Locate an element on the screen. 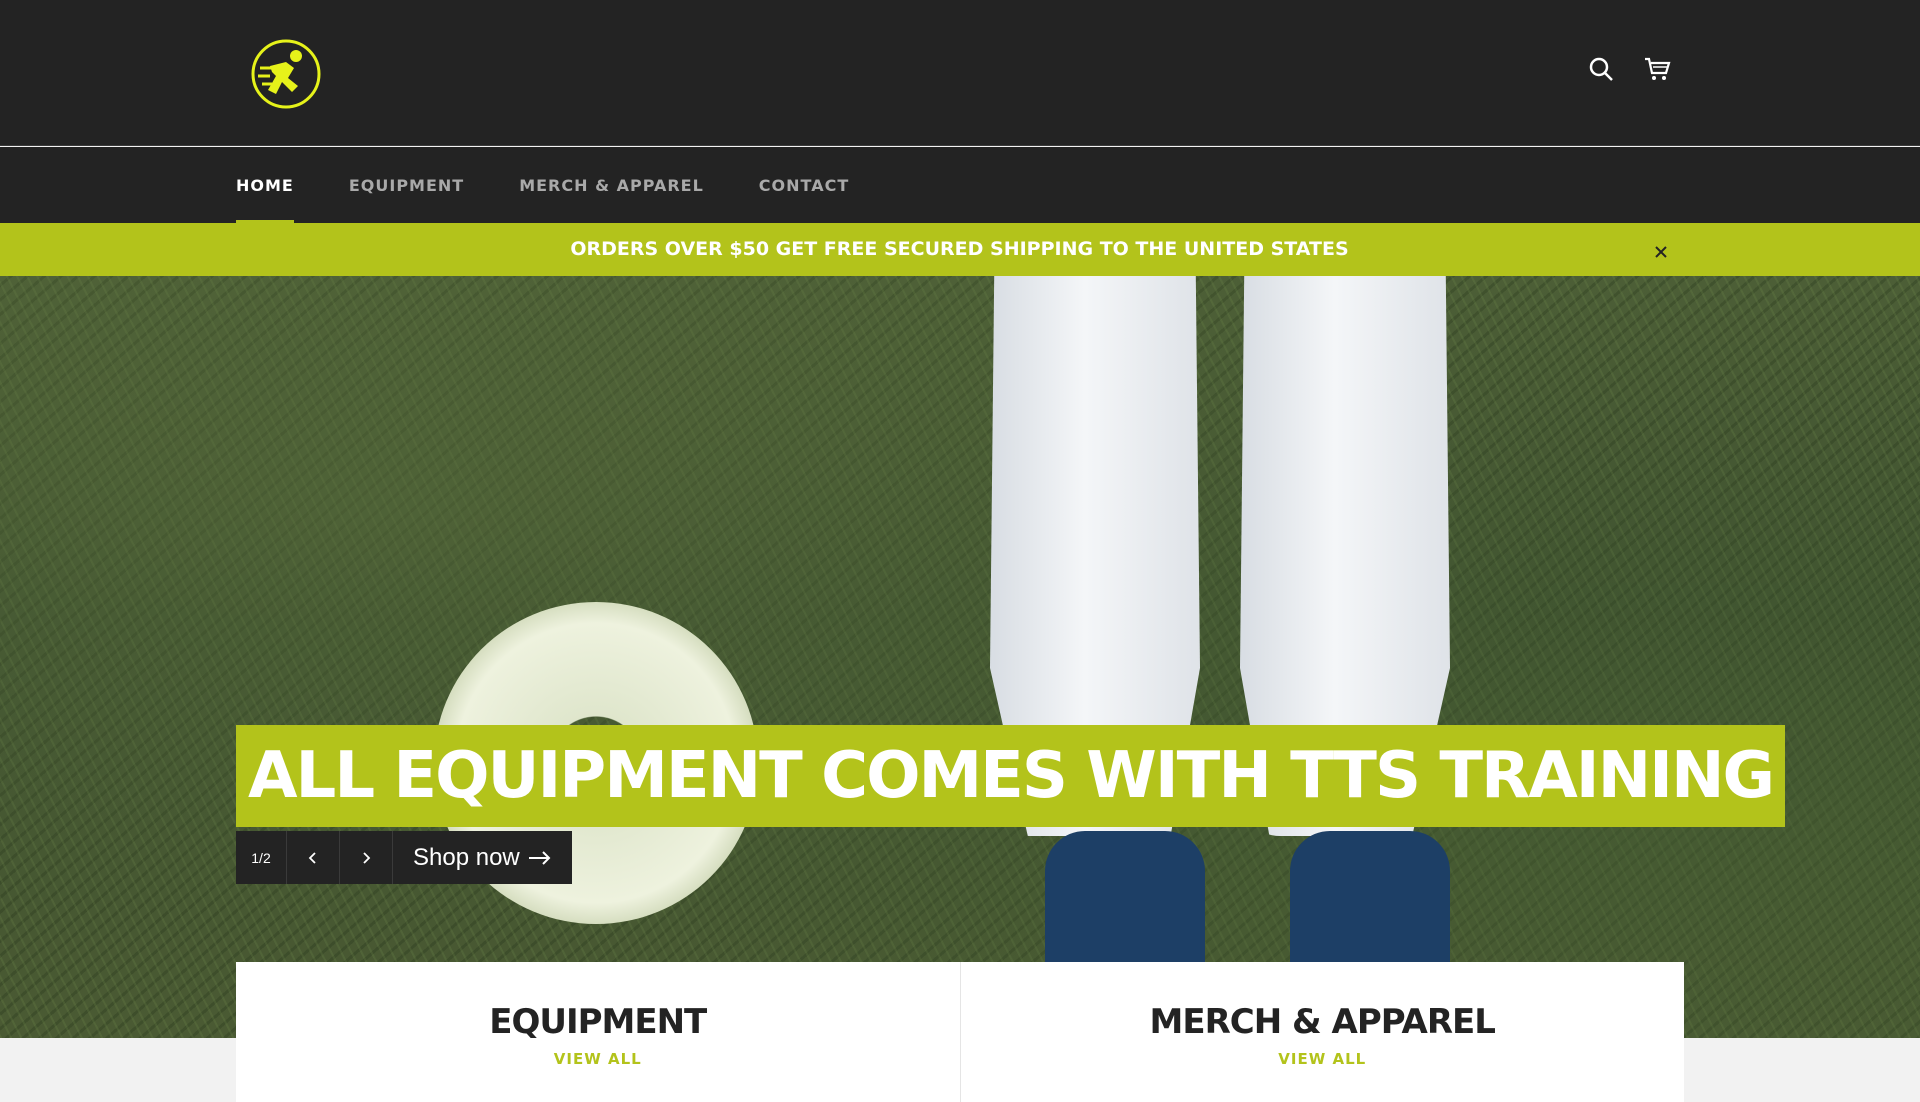  collection-card-merch-apparel: MERCH & APPAREL VIEW ALL is located at coordinates (1322, 1032).